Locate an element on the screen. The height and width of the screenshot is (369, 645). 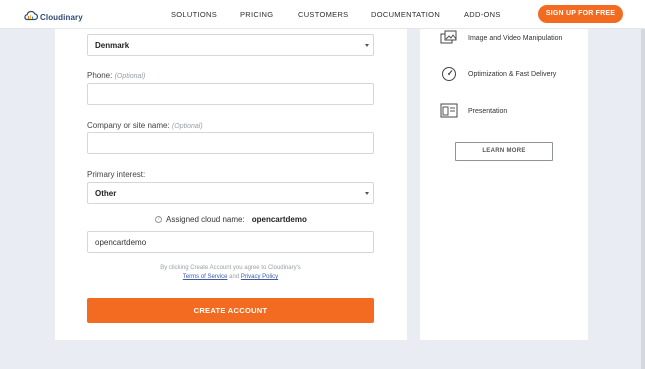
feature-presentation: Presentation is located at coordinates (473, 111).